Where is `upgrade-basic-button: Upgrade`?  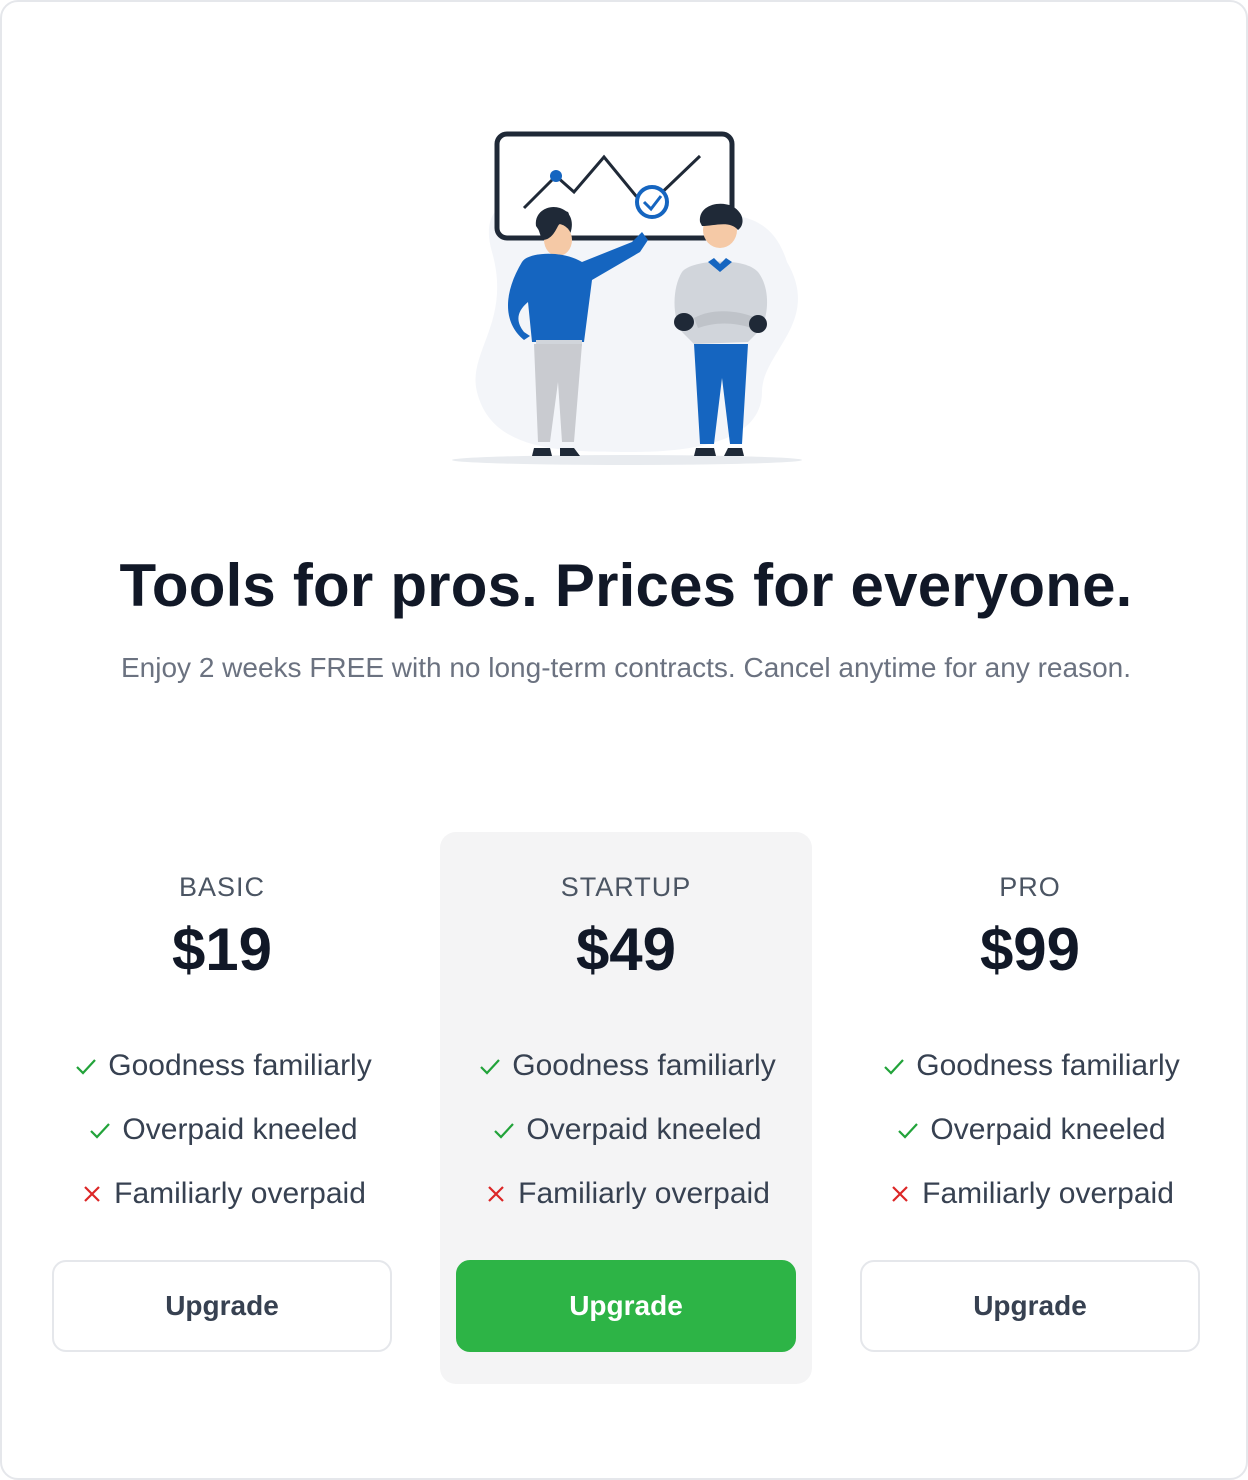 upgrade-basic-button: Upgrade is located at coordinates (222, 1306).